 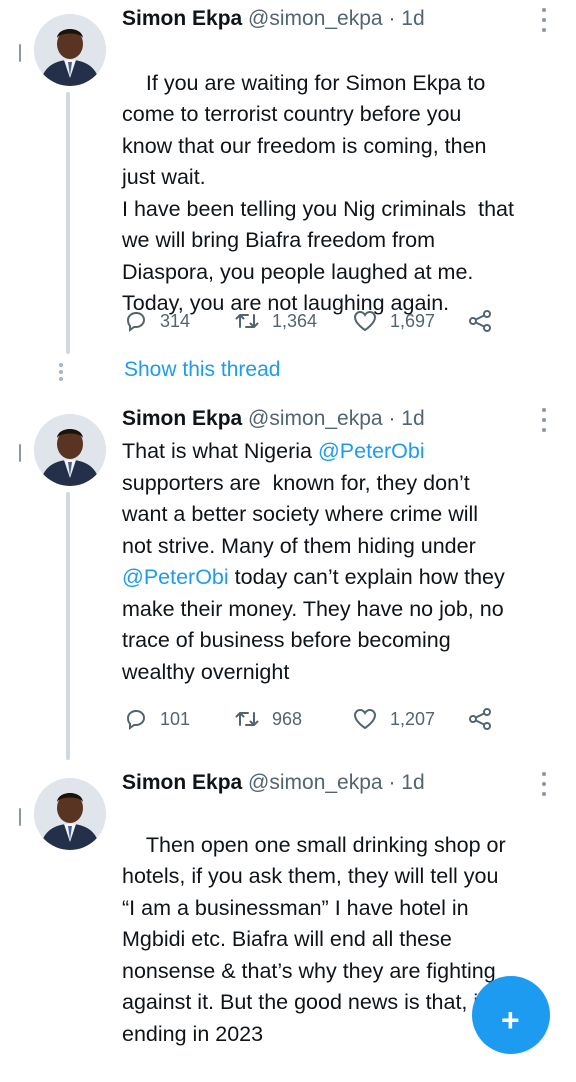 I want to click on reply-button: 101, so click(x=179, y=719).